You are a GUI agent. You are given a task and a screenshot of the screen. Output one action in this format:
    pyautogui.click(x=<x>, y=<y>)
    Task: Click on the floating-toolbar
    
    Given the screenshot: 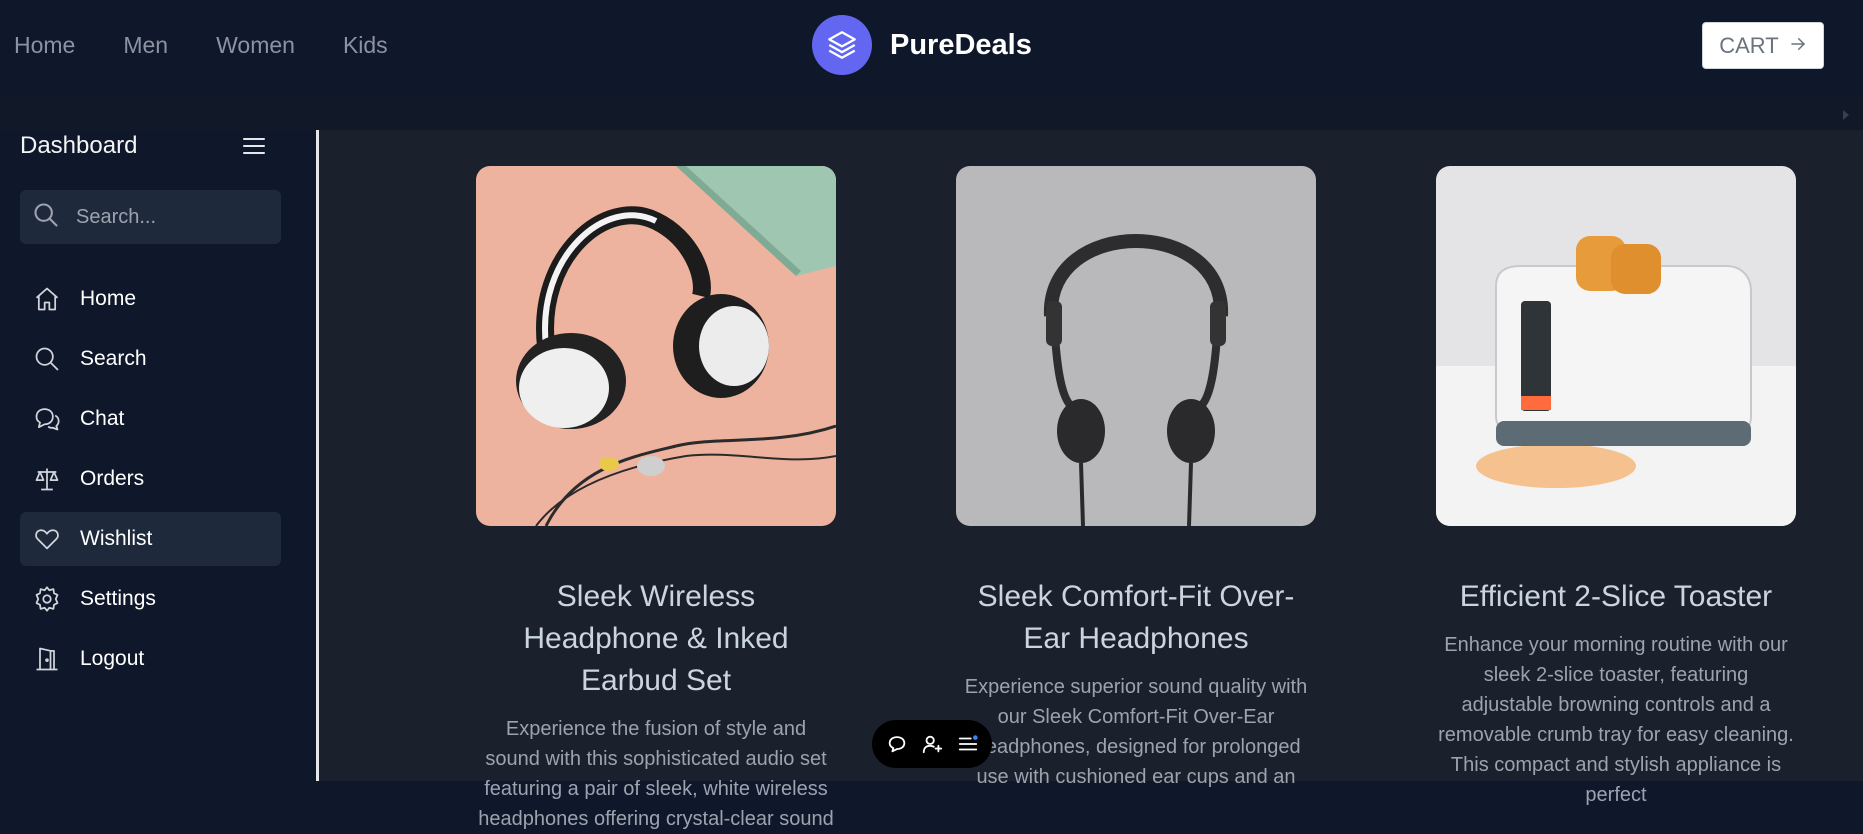 What is the action you would take?
    pyautogui.click(x=932, y=744)
    